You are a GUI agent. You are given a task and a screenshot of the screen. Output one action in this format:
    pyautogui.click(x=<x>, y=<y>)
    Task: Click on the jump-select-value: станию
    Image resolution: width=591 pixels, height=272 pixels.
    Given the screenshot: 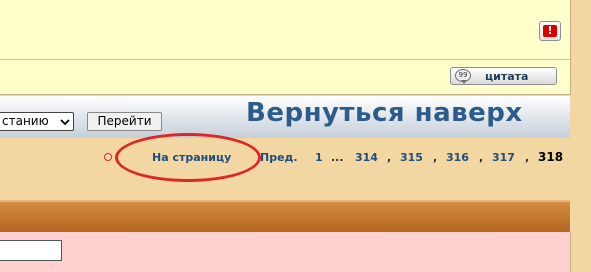 What is the action you would take?
    pyautogui.click(x=25, y=121)
    